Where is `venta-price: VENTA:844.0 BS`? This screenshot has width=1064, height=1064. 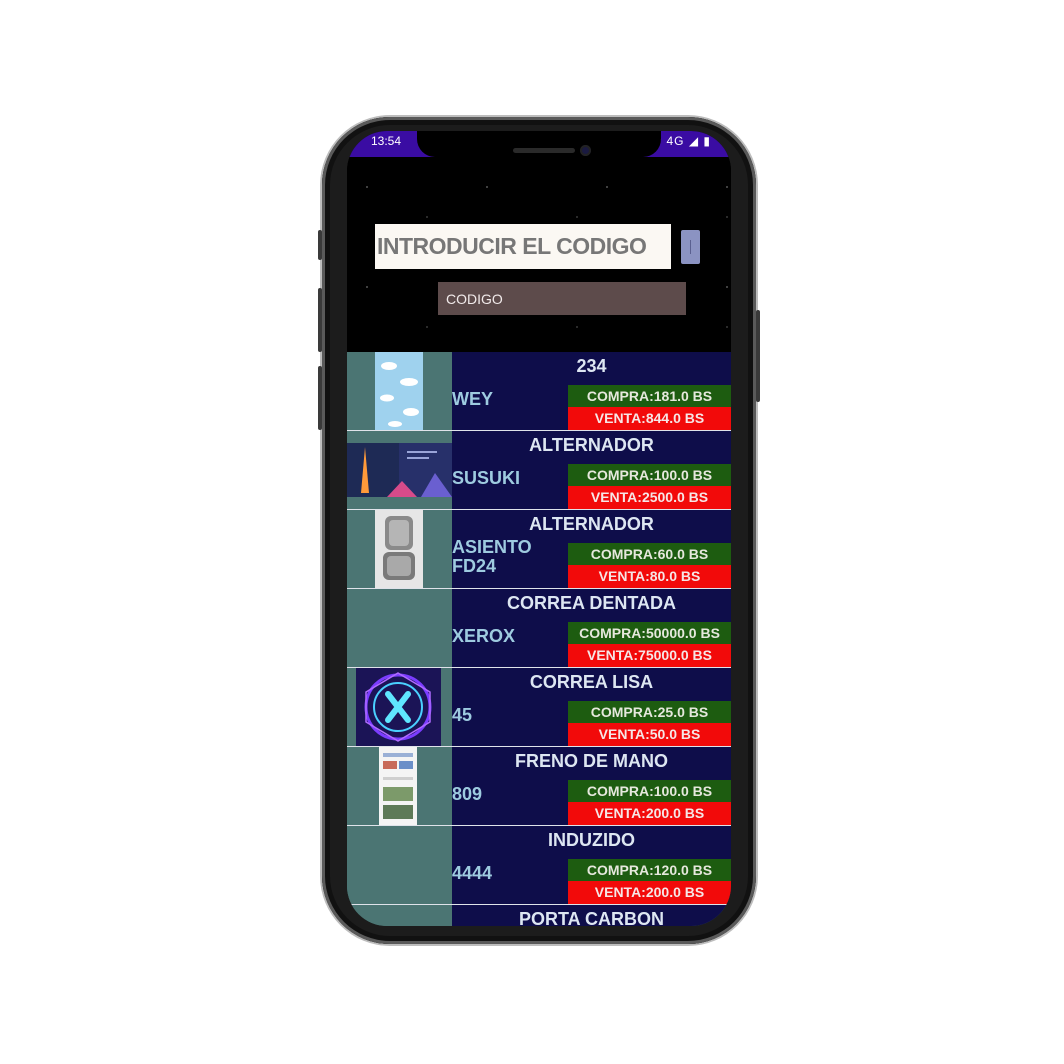
venta-price: VENTA:844.0 BS is located at coordinates (649, 418).